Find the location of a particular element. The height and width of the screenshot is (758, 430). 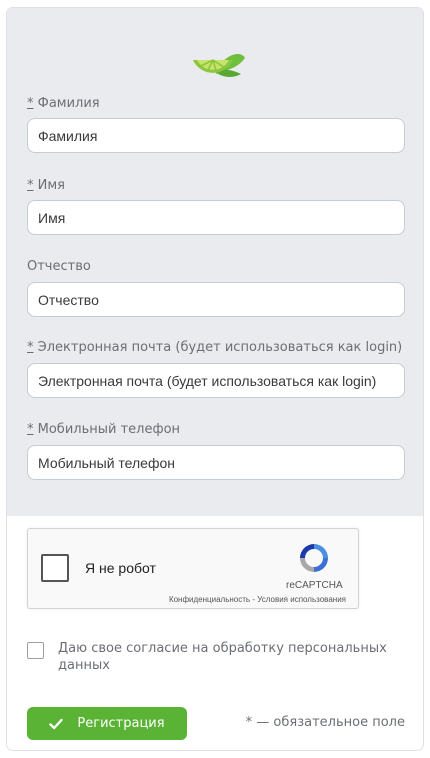

label-first-name: * Имя is located at coordinates (46, 185).